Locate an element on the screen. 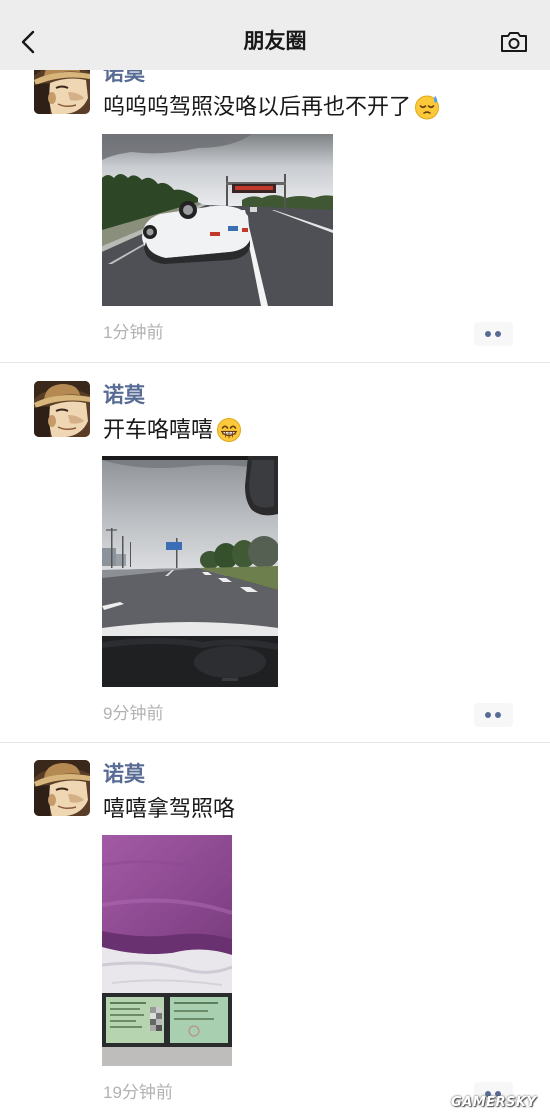  post-text-content: 呜呜呜驾照没咯以后再也不开了 is located at coordinates (257, 106).